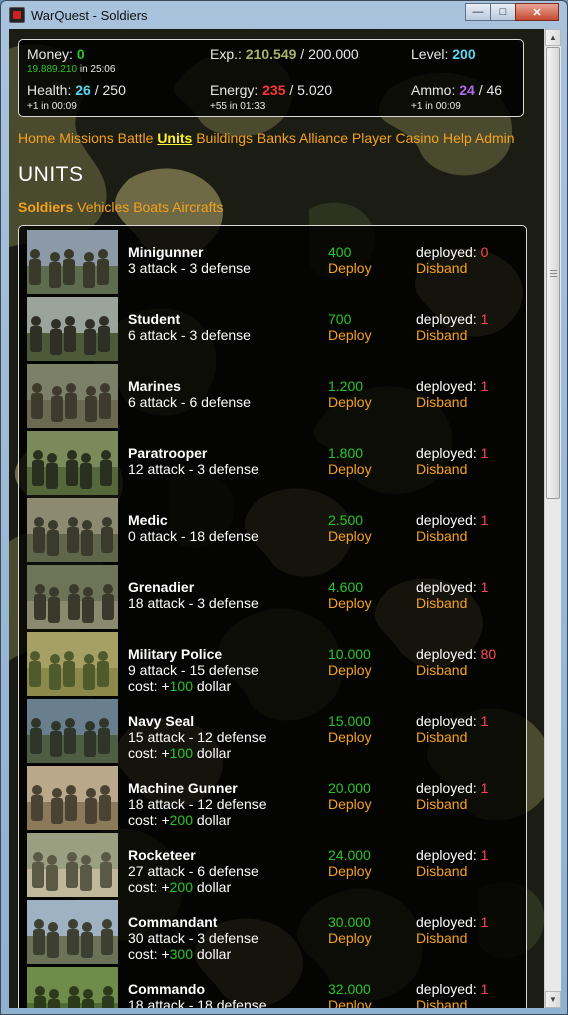 This screenshot has width=568, height=1015. What do you see at coordinates (323, 138) in the screenshot?
I see `nav-link-alliance: Alliance` at bounding box center [323, 138].